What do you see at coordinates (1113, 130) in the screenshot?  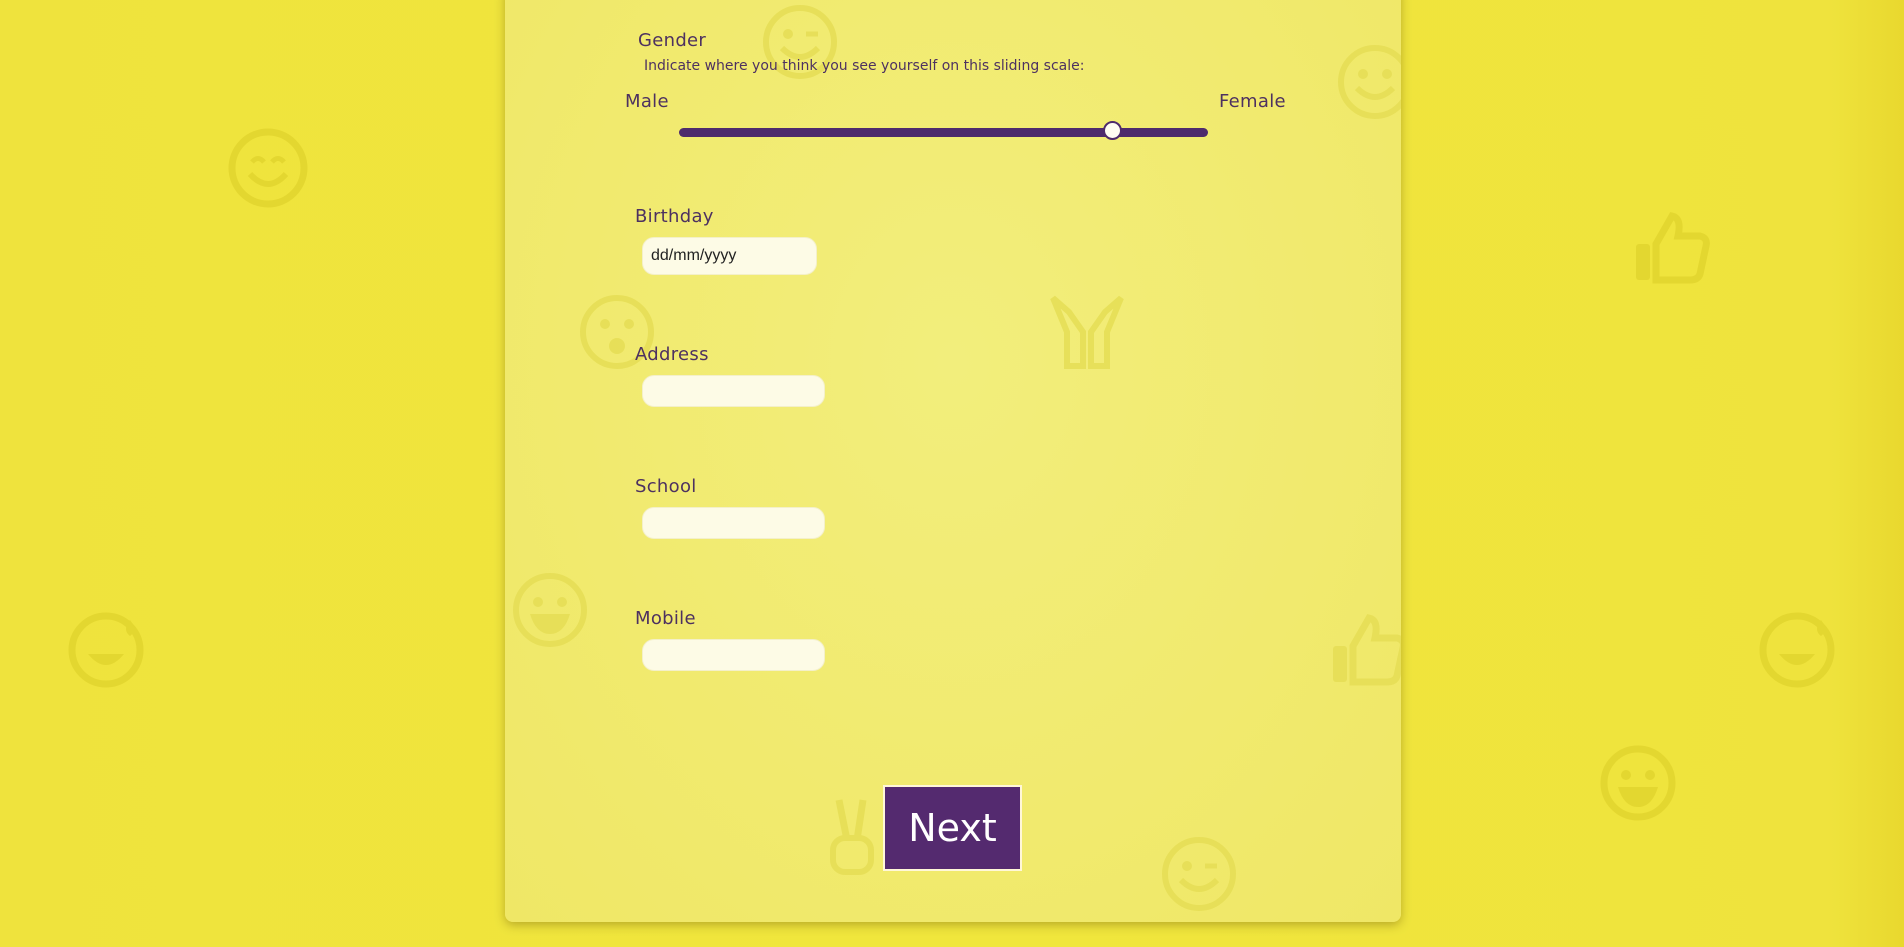 I see `gender-slider-thumb` at bounding box center [1113, 130].